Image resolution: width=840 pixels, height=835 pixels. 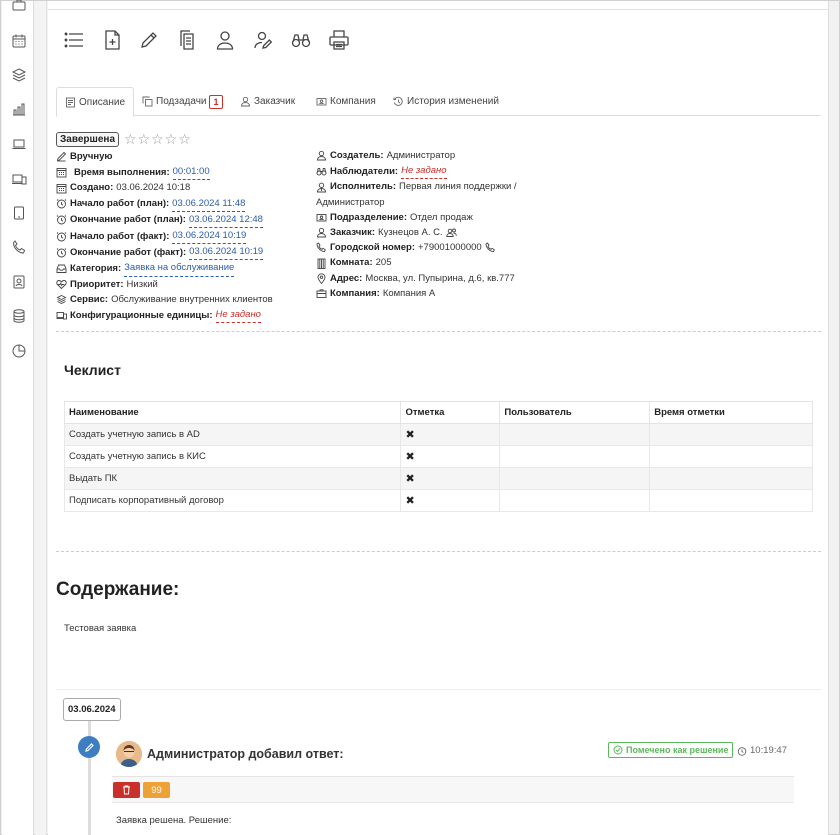 I want to click on subtasks-count-badge: 1, so click(x=216, y=101).